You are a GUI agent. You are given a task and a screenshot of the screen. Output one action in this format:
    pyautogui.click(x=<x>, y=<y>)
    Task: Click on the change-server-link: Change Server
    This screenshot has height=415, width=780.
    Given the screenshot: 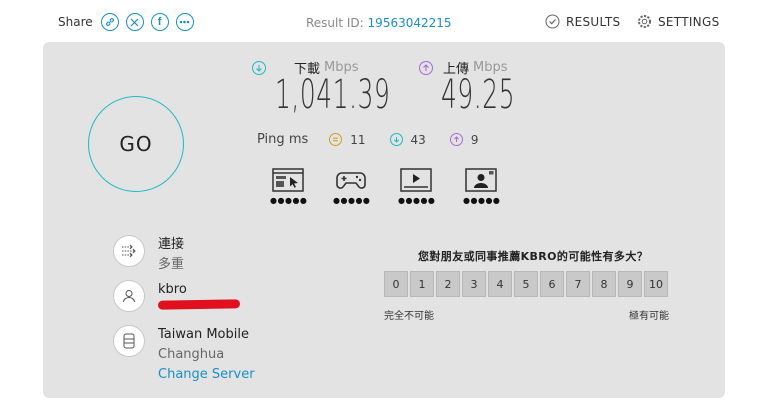 What is the action you would take?
    pyautogui.click(x=206, y=375)
    